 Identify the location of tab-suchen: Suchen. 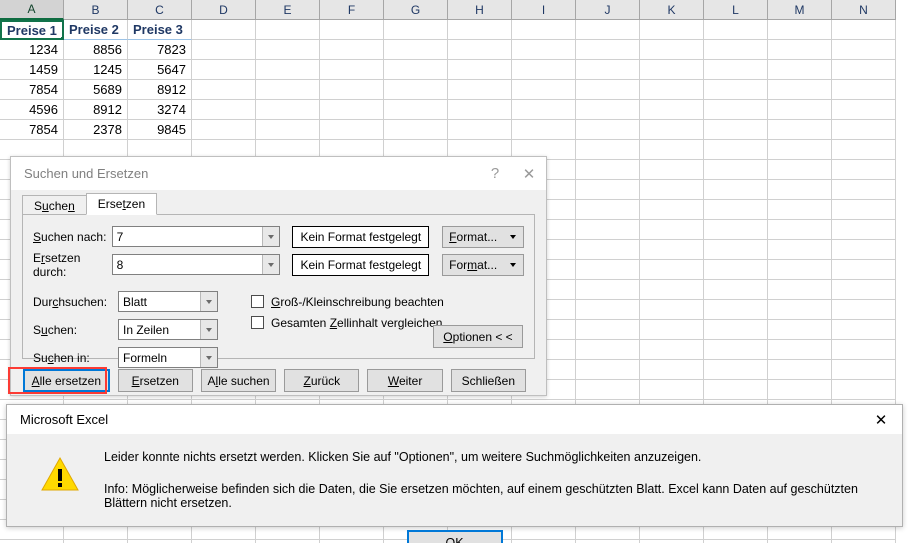
(54, 205).